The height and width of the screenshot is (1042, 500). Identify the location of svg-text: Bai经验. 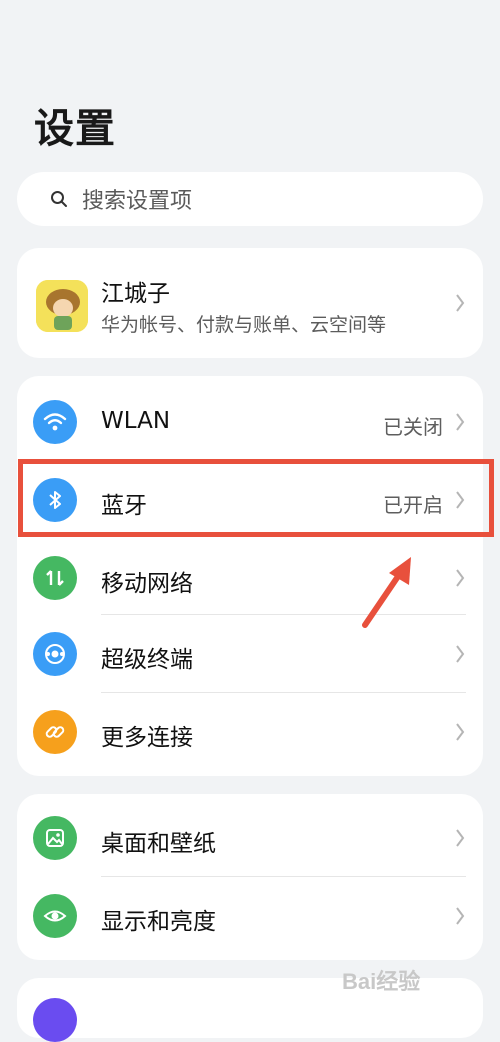
(381, 981).